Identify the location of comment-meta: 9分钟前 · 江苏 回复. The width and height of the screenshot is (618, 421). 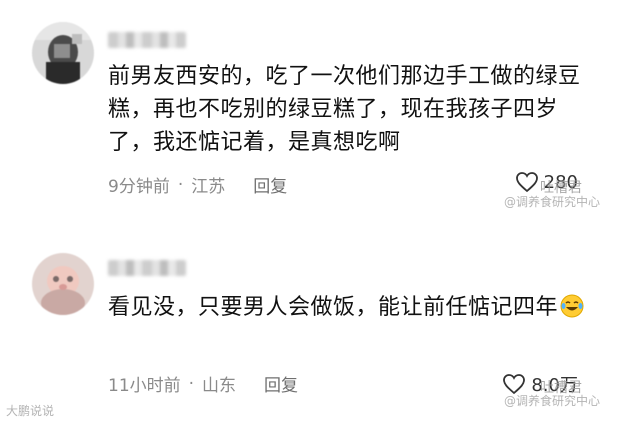
(197, 185).